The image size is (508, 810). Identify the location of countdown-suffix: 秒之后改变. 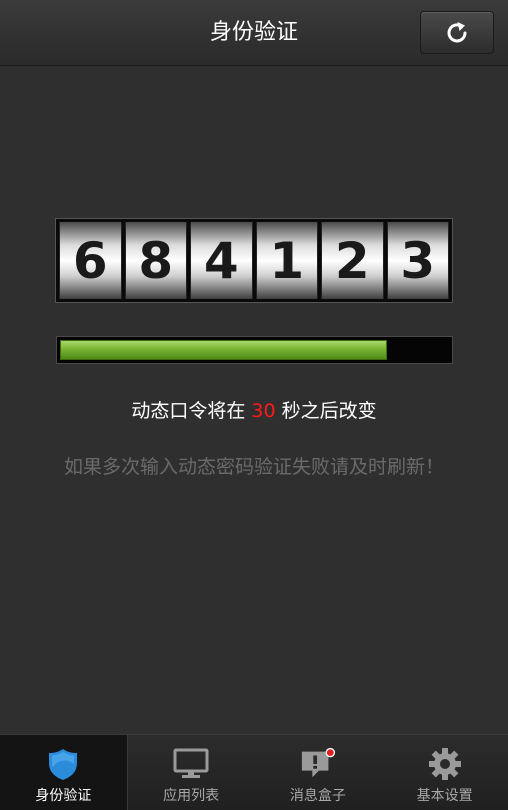
(329, 411).